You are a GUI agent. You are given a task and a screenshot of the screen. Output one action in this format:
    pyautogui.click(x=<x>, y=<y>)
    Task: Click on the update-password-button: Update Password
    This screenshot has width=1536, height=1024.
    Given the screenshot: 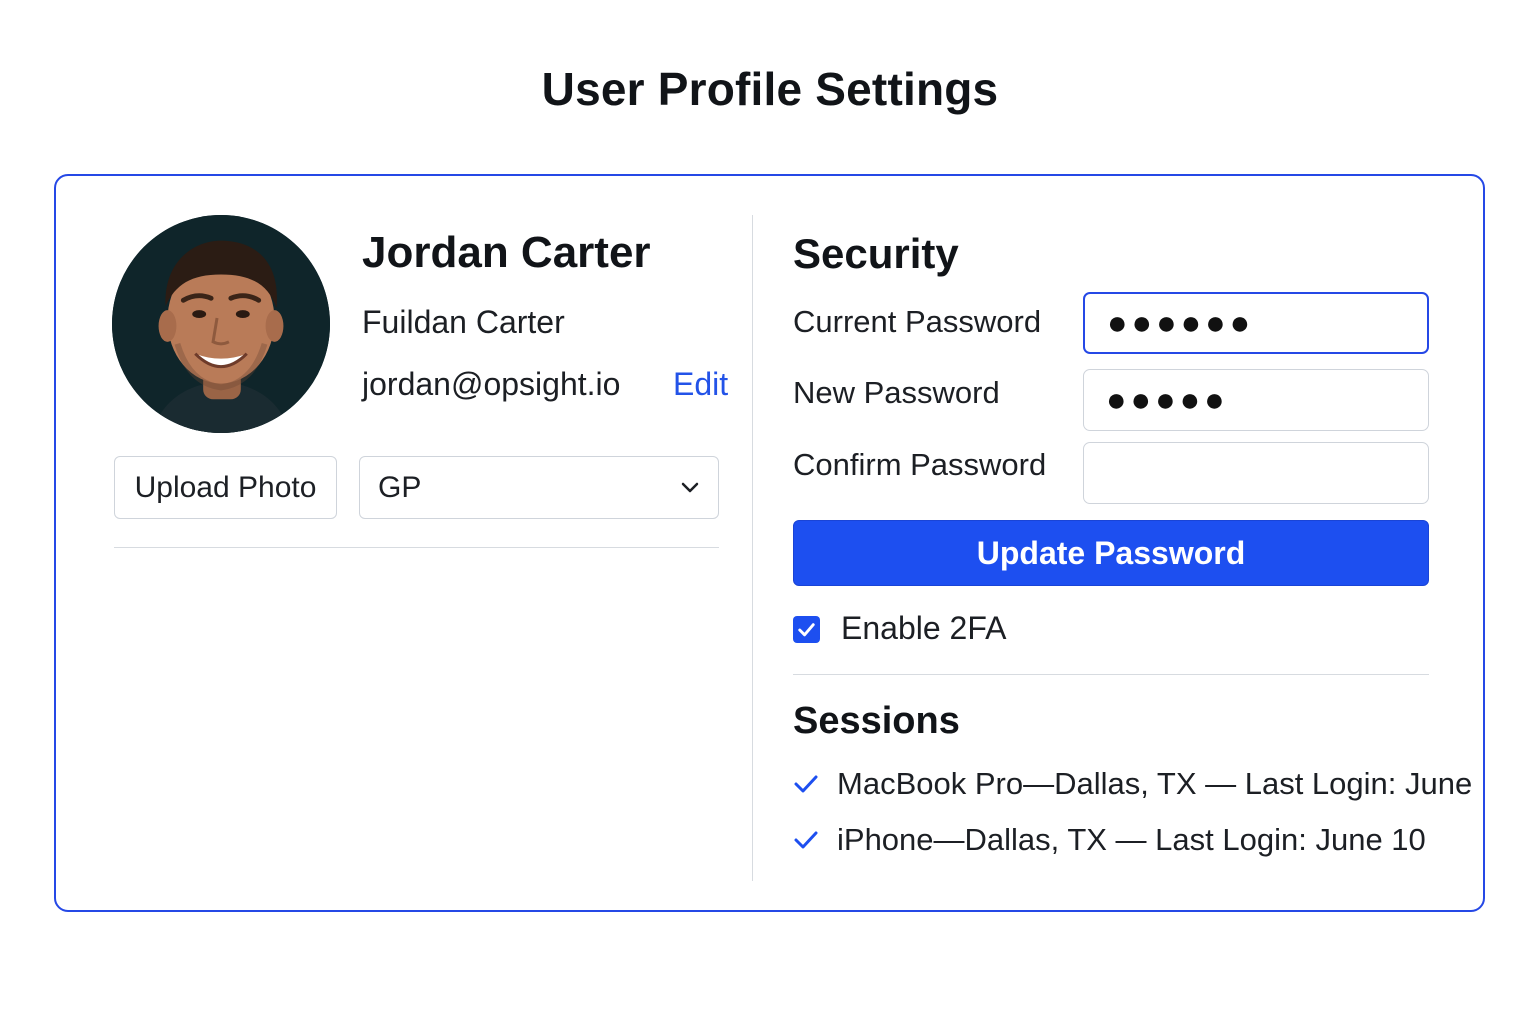 What is the action you would take?
    pyautogui.click(x=1111, y=553)
    